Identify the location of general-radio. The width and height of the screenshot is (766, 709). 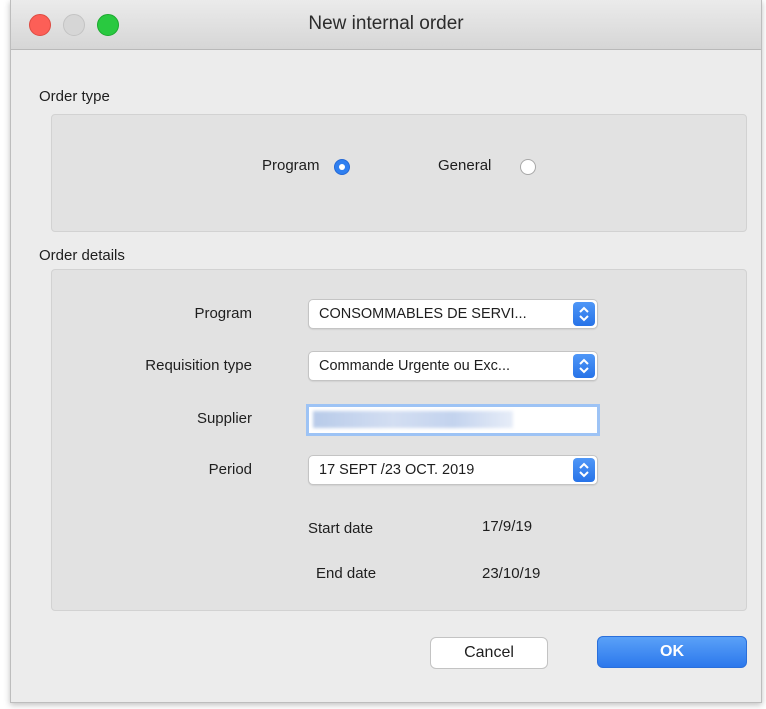
(528, 167).